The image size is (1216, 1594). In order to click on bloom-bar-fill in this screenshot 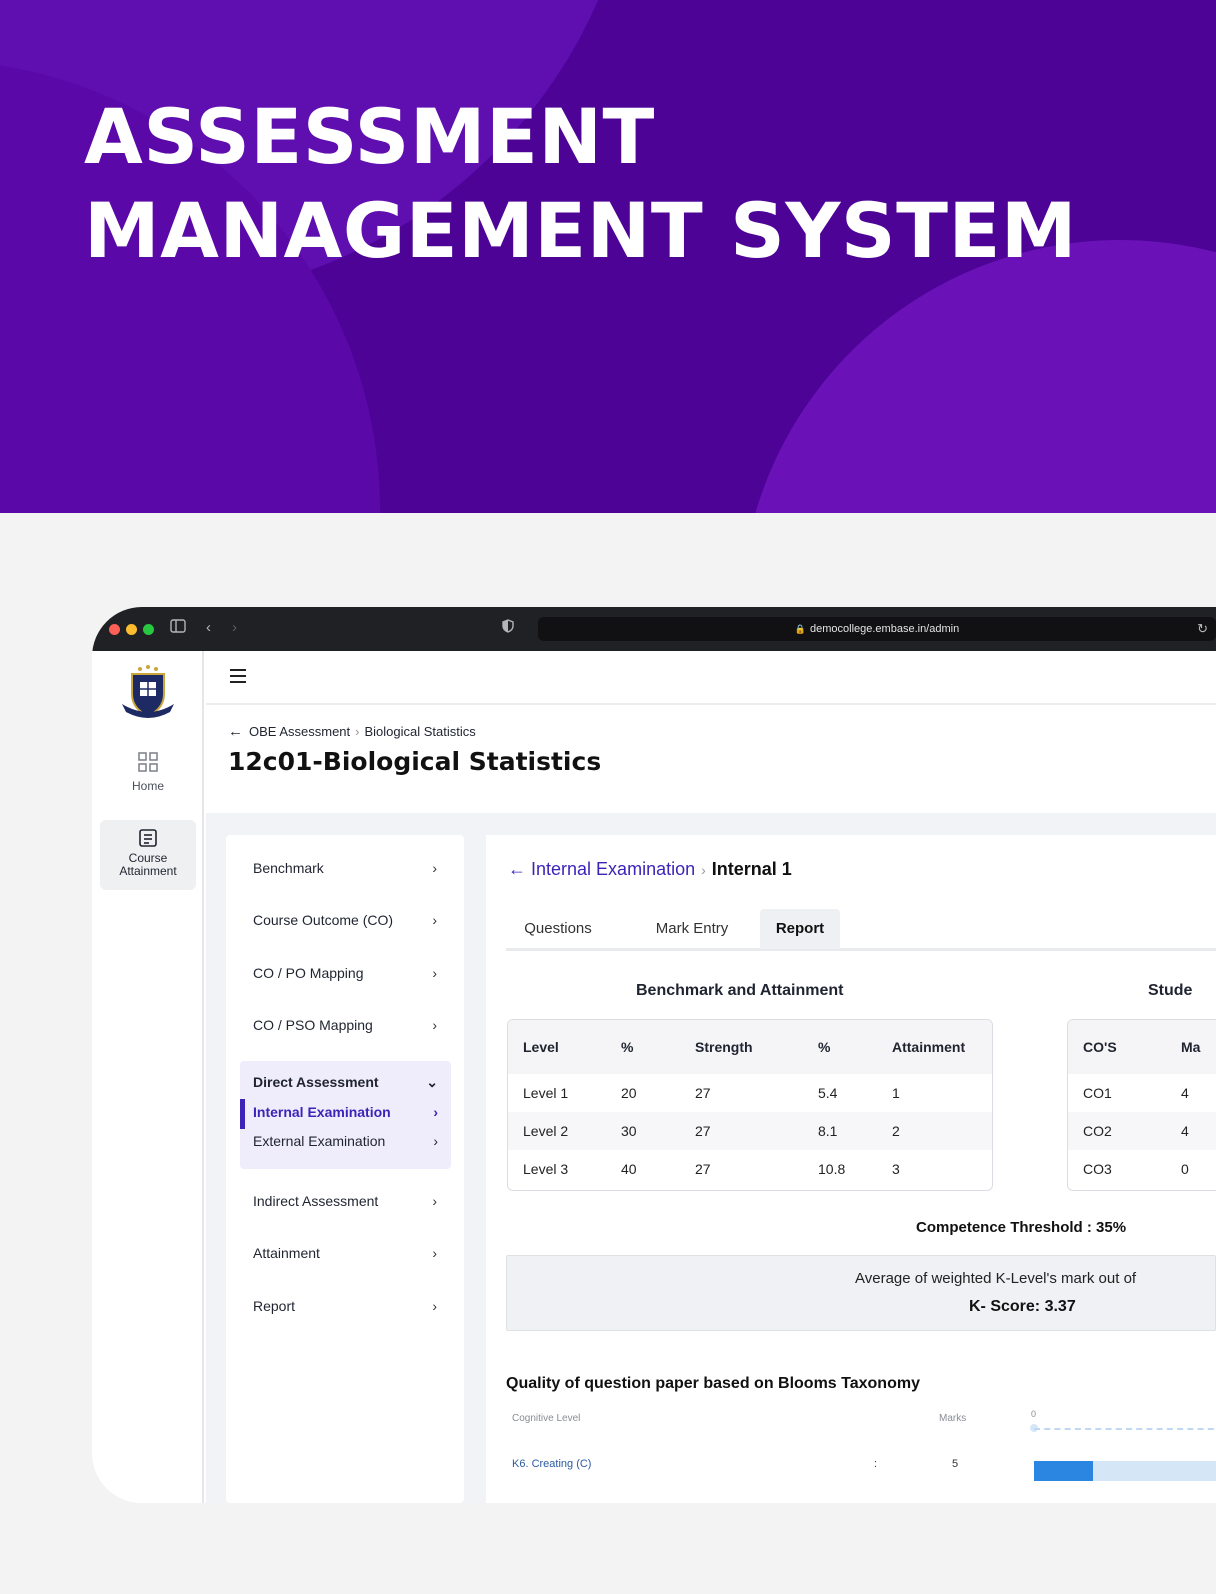, I will do `click(1063, 1471)`.